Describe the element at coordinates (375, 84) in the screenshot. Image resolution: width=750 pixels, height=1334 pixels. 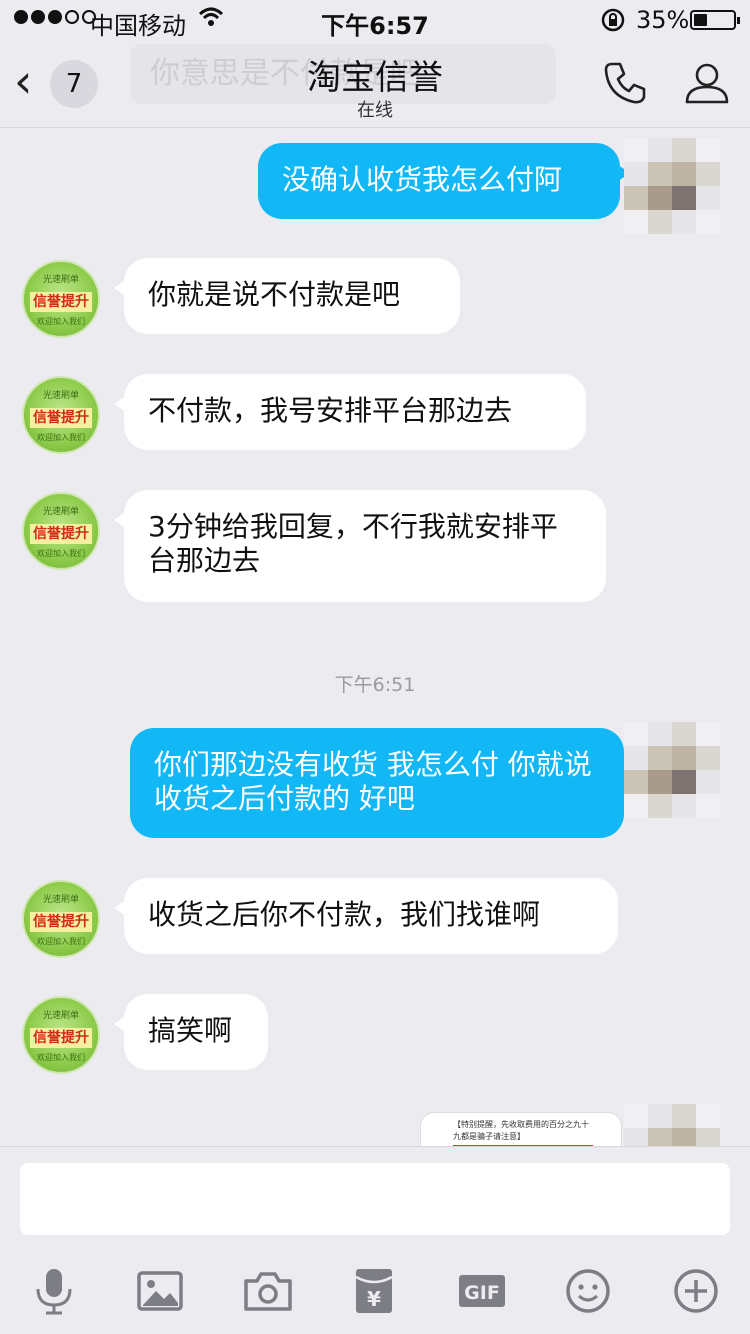
I see `chat-header: 你意思是不付款是吧 ‹ 7 淘宝信誉 在线` at that location.